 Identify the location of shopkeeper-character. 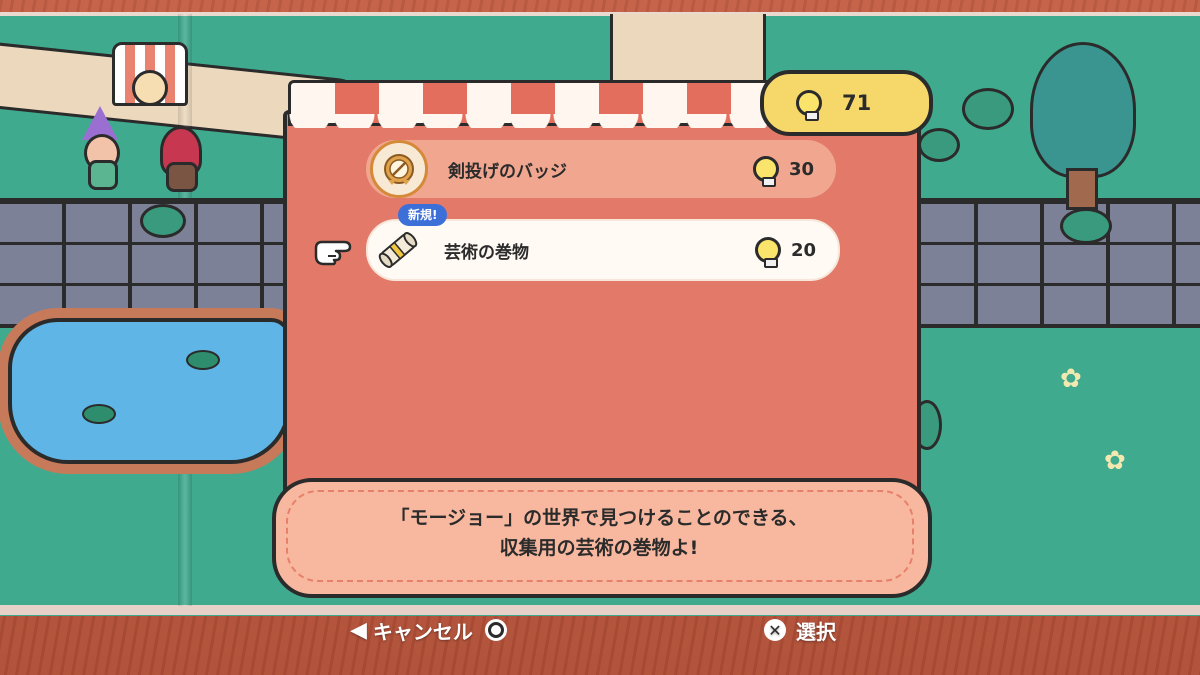
(150, 88).